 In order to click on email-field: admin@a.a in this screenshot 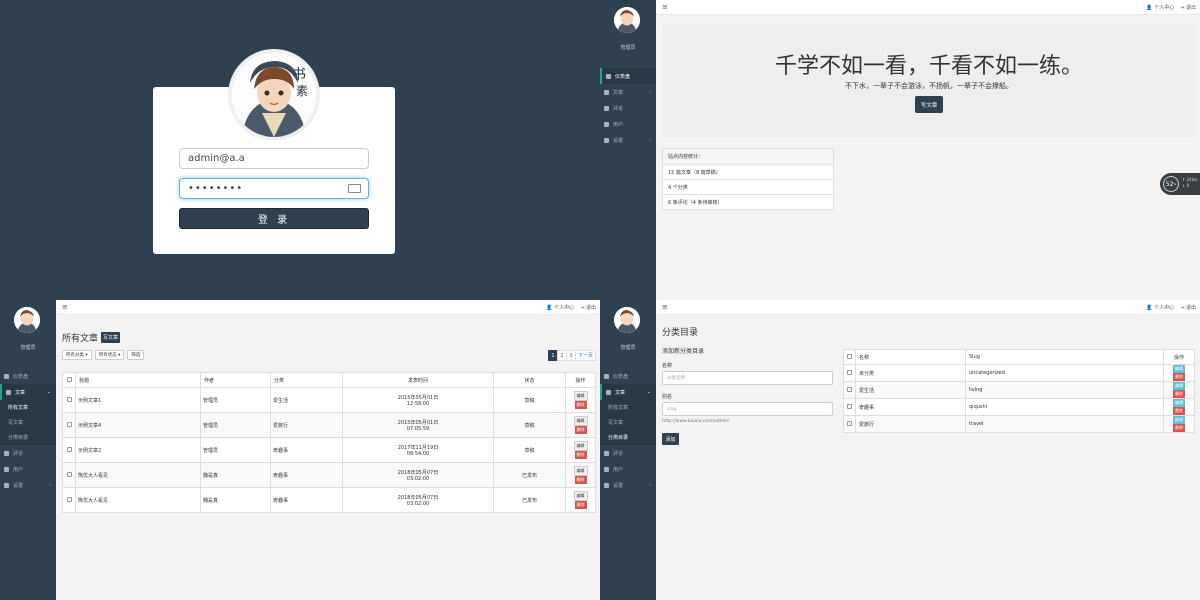, I will do `click(274, 158)`.